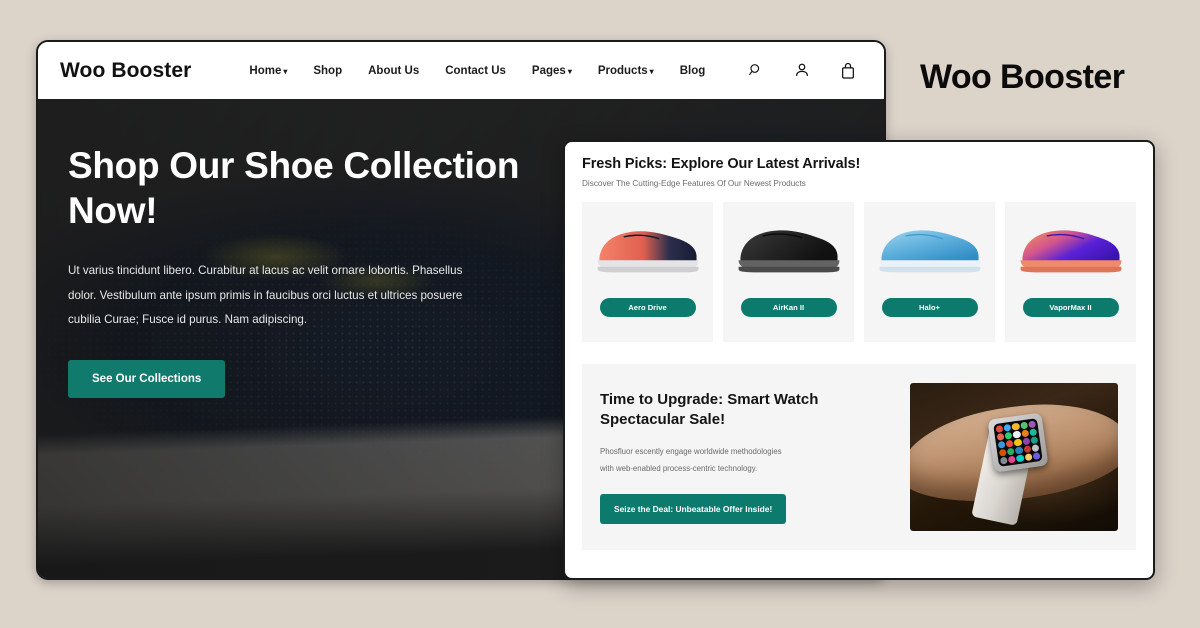 This screenshot has width=1200, height=628. Describe the element at coordinates (848, 71) in the screenshot. I see `cart-bag-icon` at that location.